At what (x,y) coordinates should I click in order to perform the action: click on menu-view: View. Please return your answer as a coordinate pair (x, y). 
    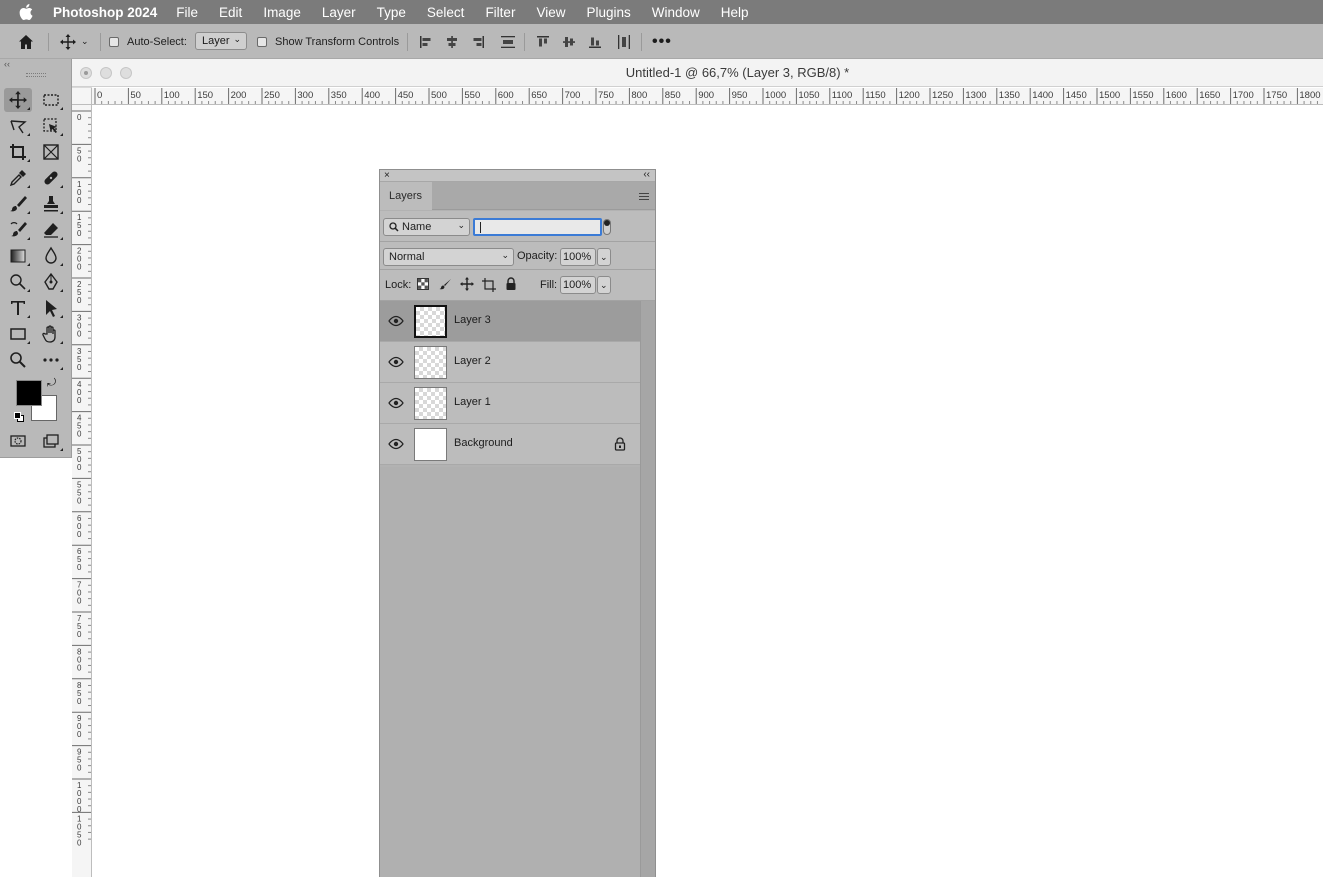
    Looking at the image, I should click on (550, 12).